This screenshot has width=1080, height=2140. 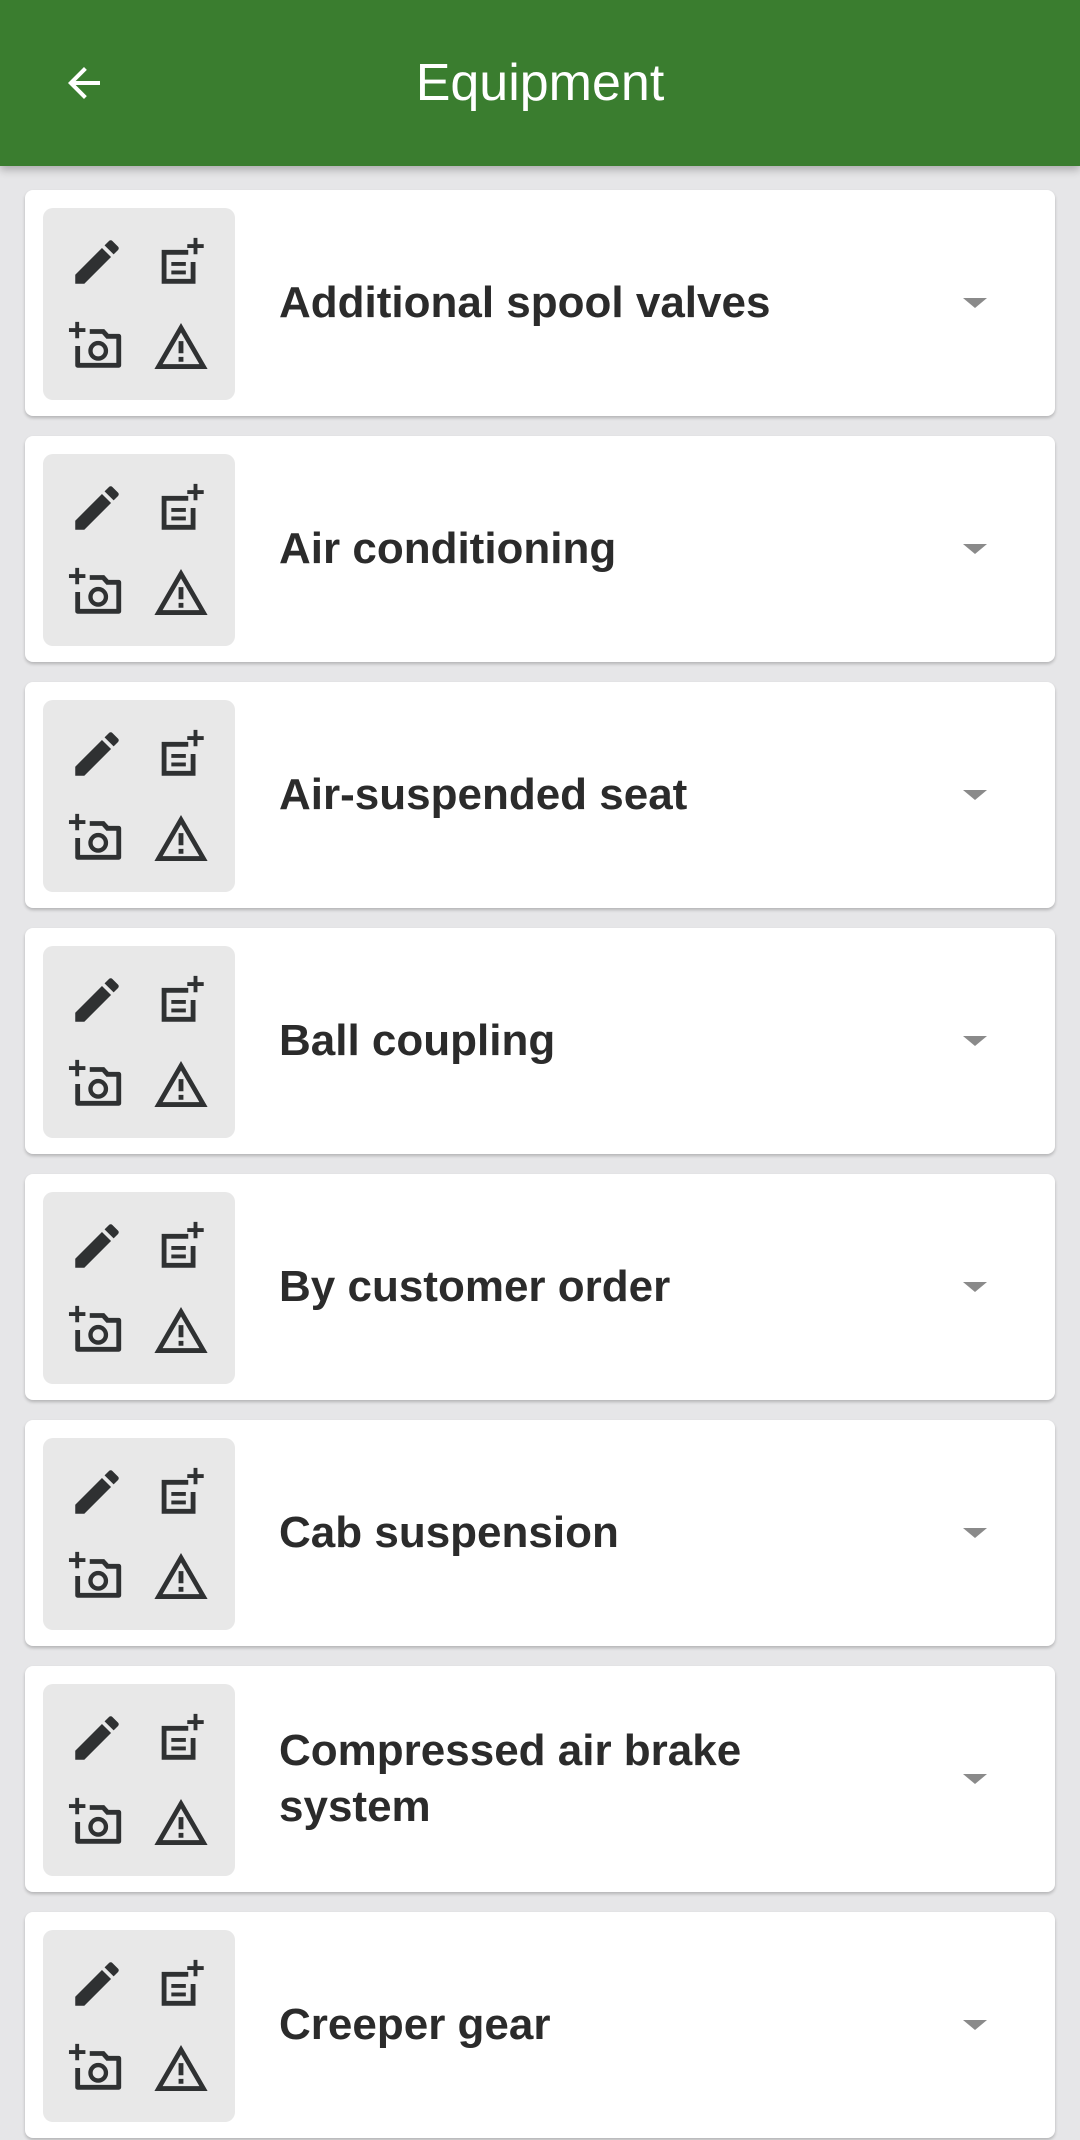 What do you see at coordinates (415, 2024) in the screenshot?
I see `equipment-name: Creeper gear` at bounding box center [415, 2024].